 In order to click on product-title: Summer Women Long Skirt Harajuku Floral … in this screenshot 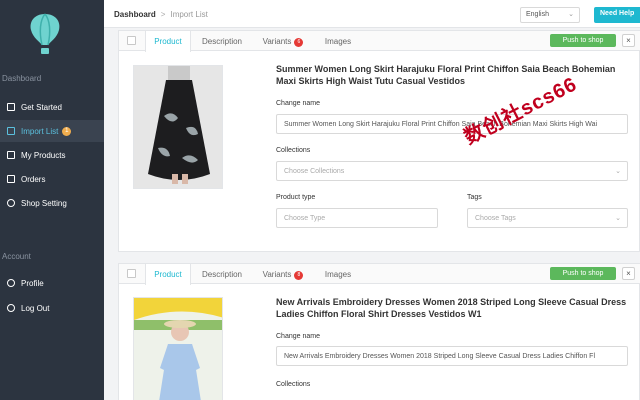, I will do `click(446, 75)`.